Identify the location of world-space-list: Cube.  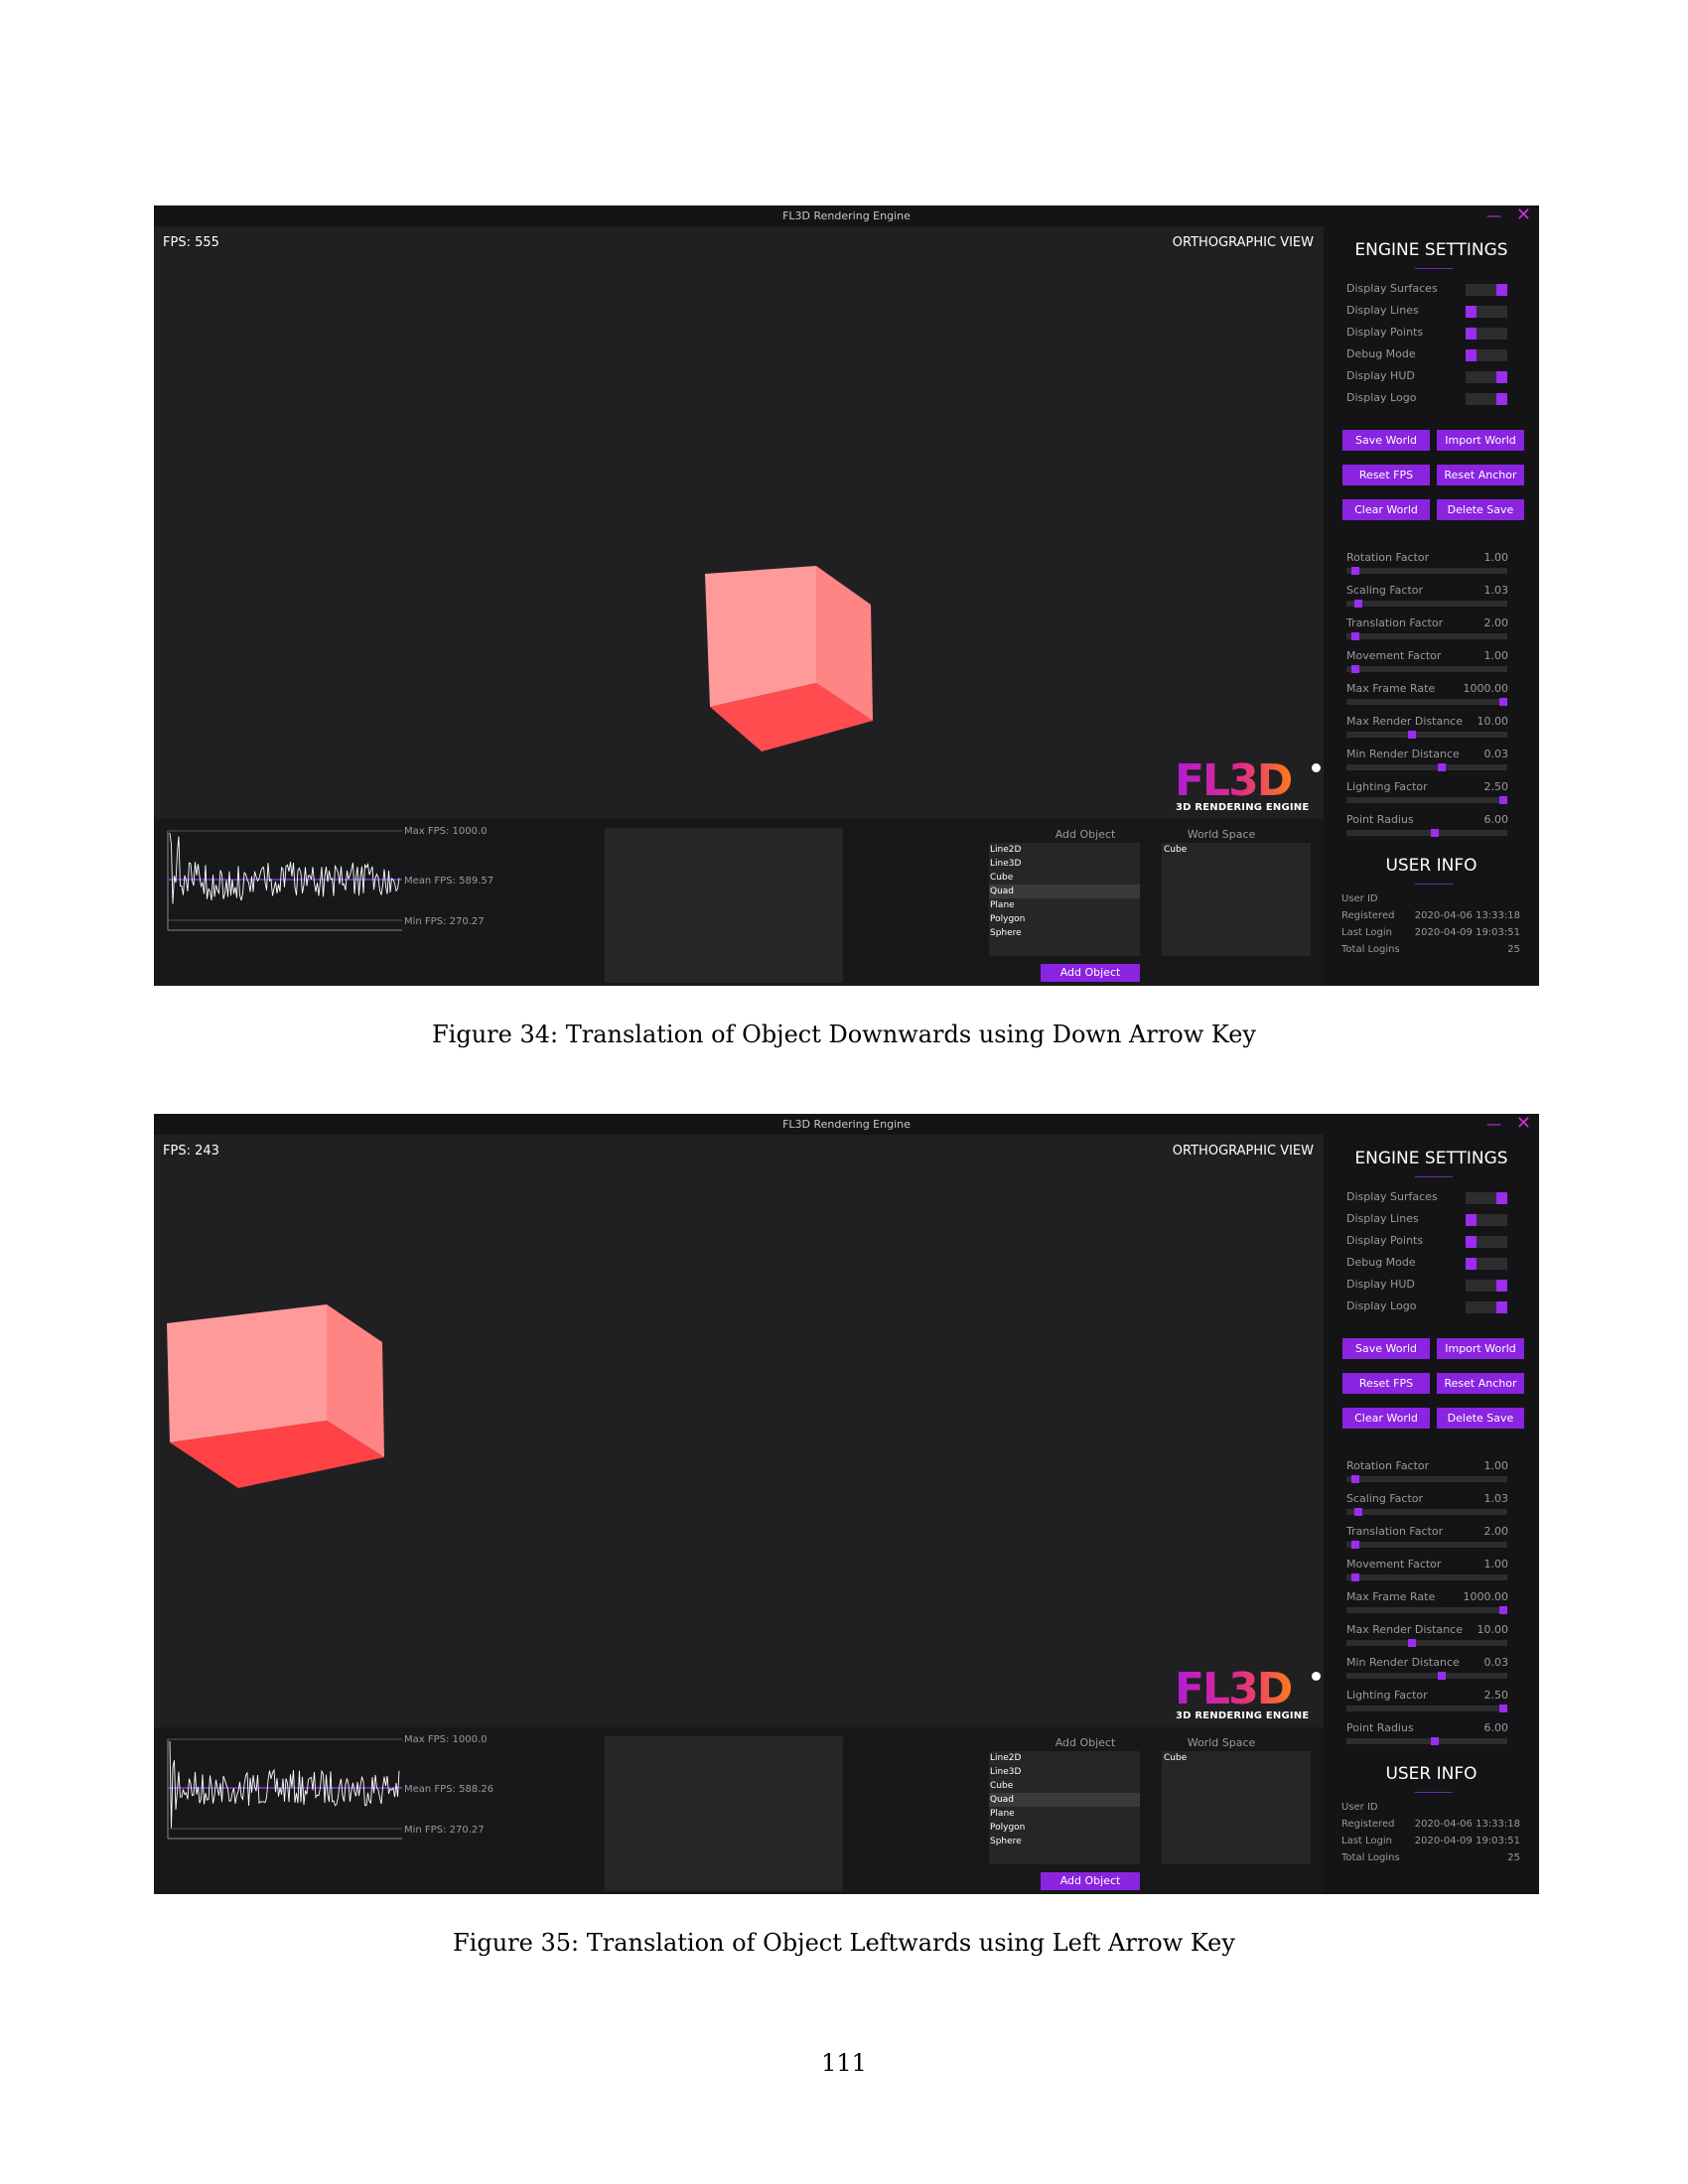
(1236, 899).